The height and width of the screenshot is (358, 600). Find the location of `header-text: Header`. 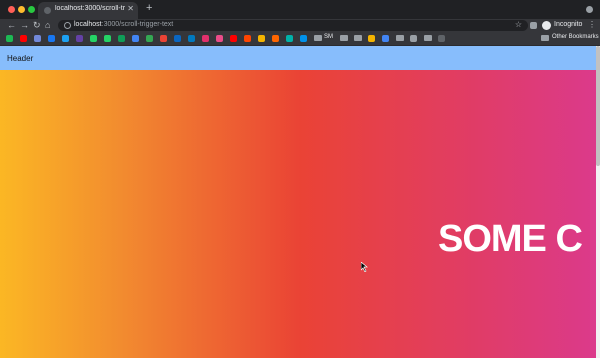

header-text: Header is located at coordinates (20, 58).